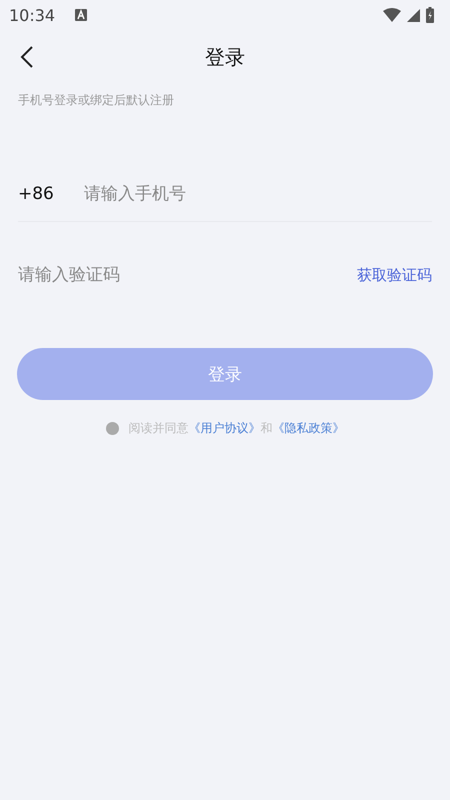 The image size is (450, 800). I want to click on agreement-text: 阅读并同意《用户协议》和《隐私政策》, so click(236, 428).